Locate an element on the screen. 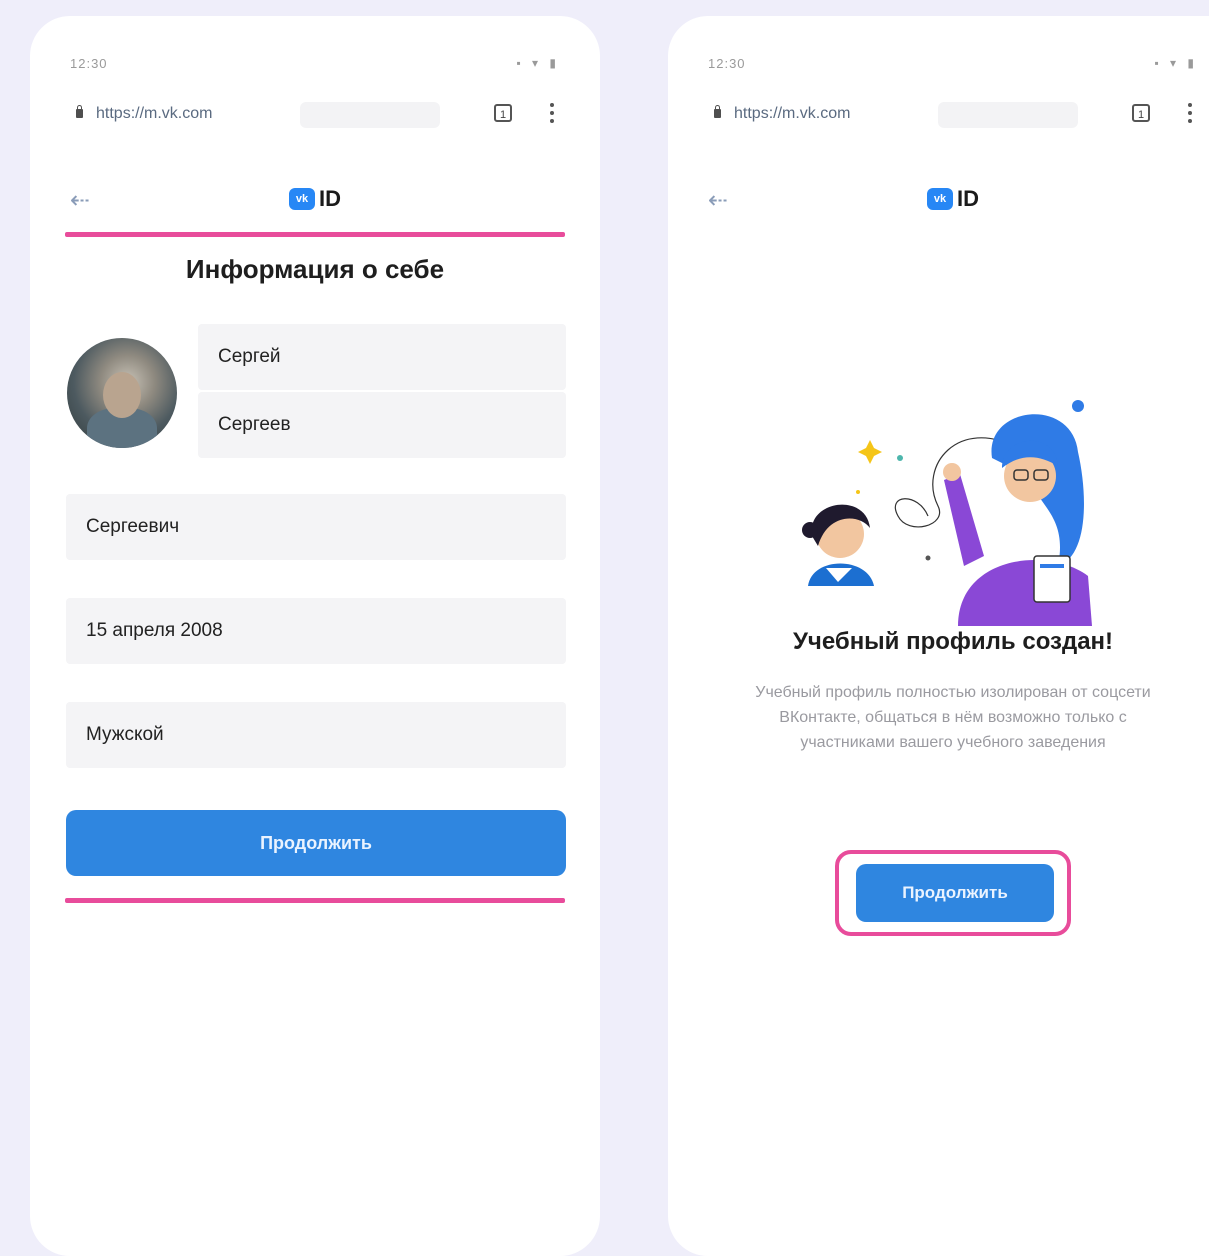 The image size is (1209, 1256). last-name-field: Сергеев is located at coordinates (382, 425).